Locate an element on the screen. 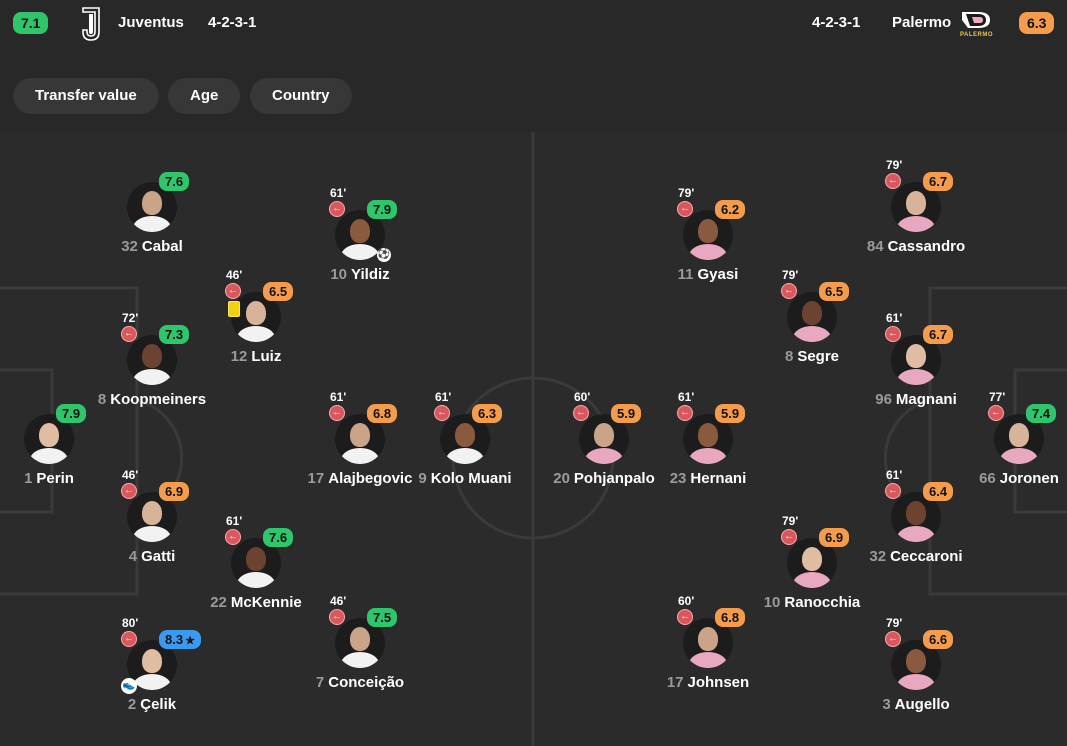  goal-ball-icon: ⚽ is located at coordinates (384, 255).